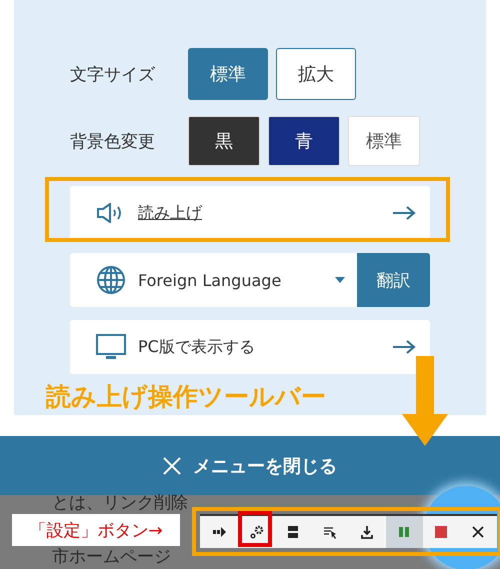 The width and height of the screenshot is (500, 569). What do you see at coordinates (340, 280) in the screenshot?
I see `caret-icon` at bounding box center [340, 280].